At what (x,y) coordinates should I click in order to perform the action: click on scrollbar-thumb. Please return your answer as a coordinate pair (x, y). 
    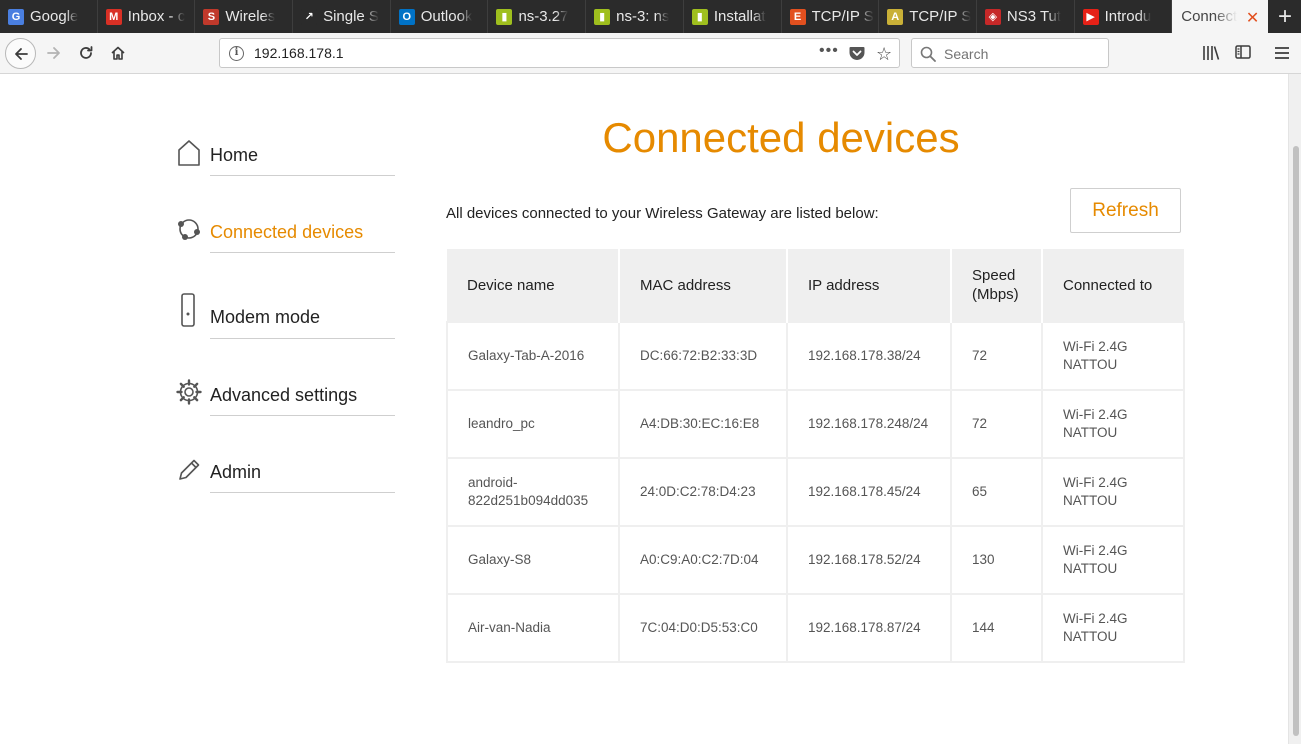
    Looking at the image, I should click on (1296, 441).